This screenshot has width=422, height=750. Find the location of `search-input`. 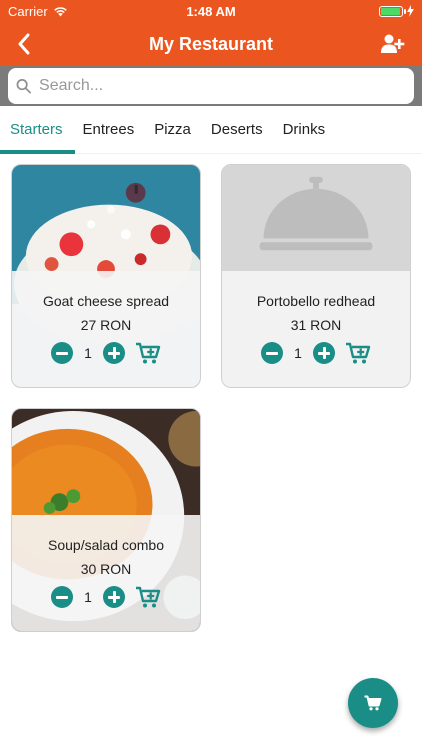

search-input is located at coordinates (222, 86).